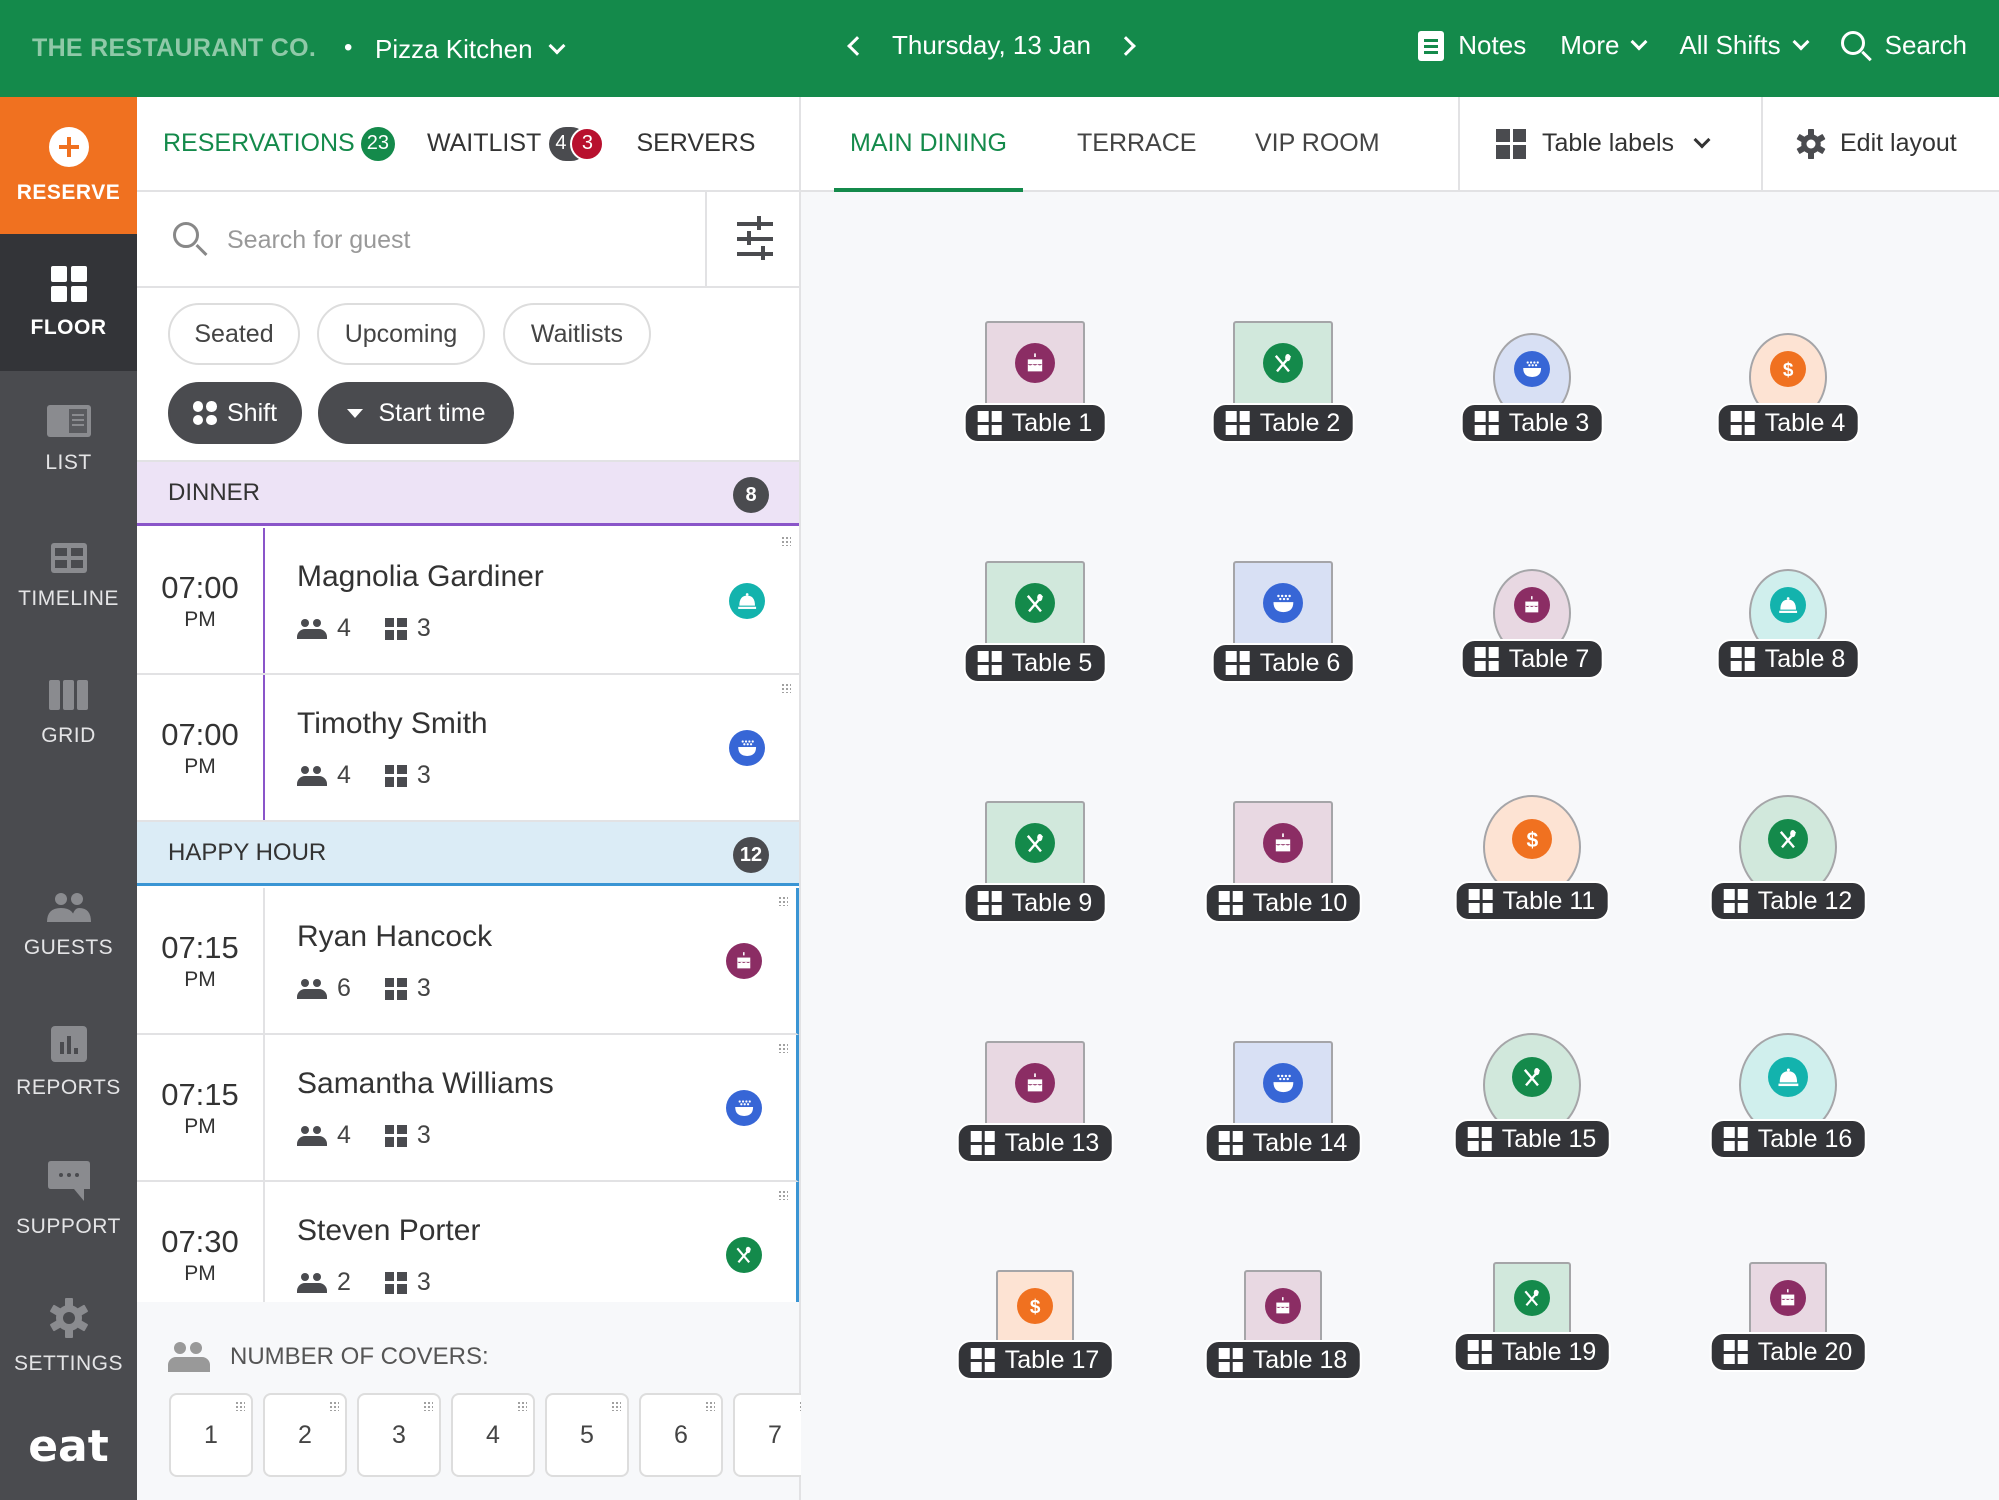 The image size is (1999, 1500). Describe the element at coordinates (68, 576) in the screenshot. I see `sidebar-item-timeline: TIMELINE` at that location.